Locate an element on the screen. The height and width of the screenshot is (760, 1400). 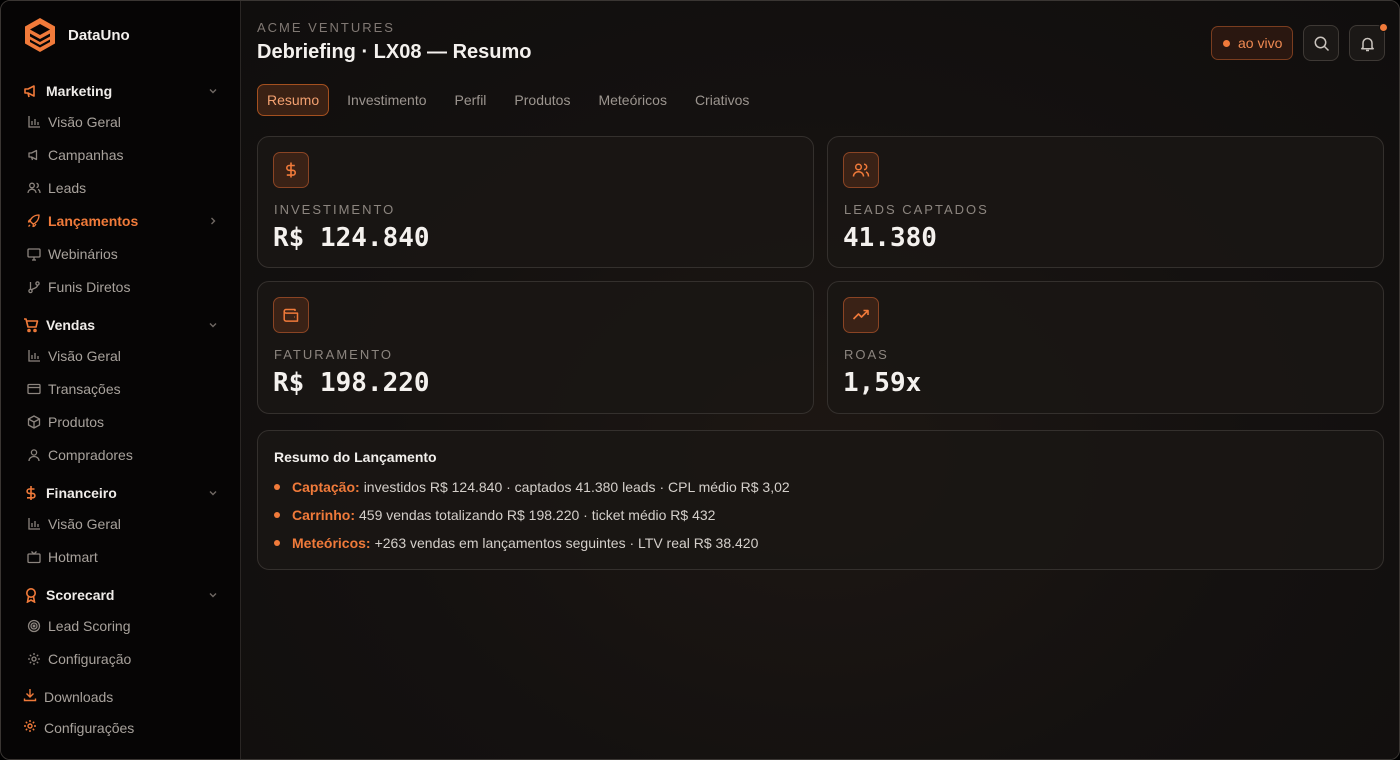
sidebar-item-label: Webinários is located at coordinates (83, 254).